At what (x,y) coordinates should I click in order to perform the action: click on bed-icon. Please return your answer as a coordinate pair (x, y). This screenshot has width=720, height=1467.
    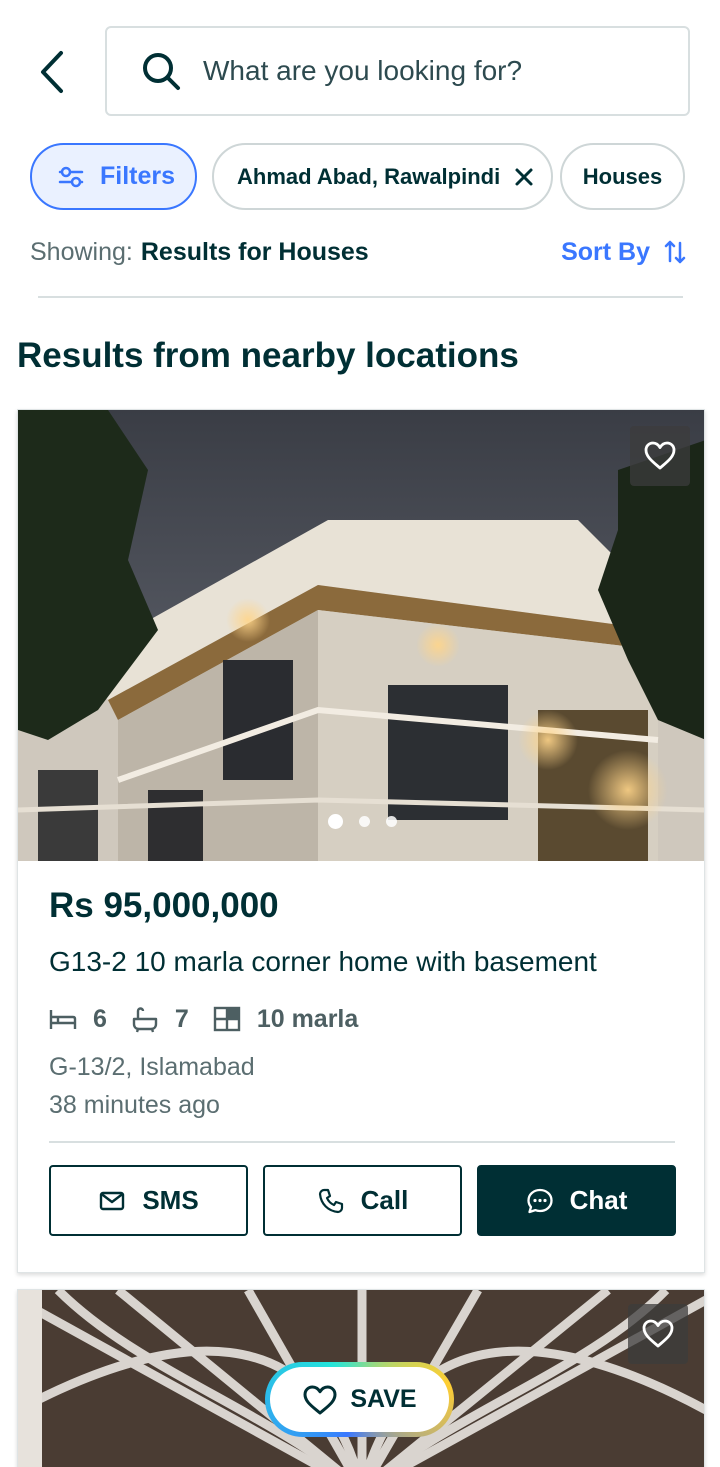
    Looking at the image, I should click on (63, 1019).